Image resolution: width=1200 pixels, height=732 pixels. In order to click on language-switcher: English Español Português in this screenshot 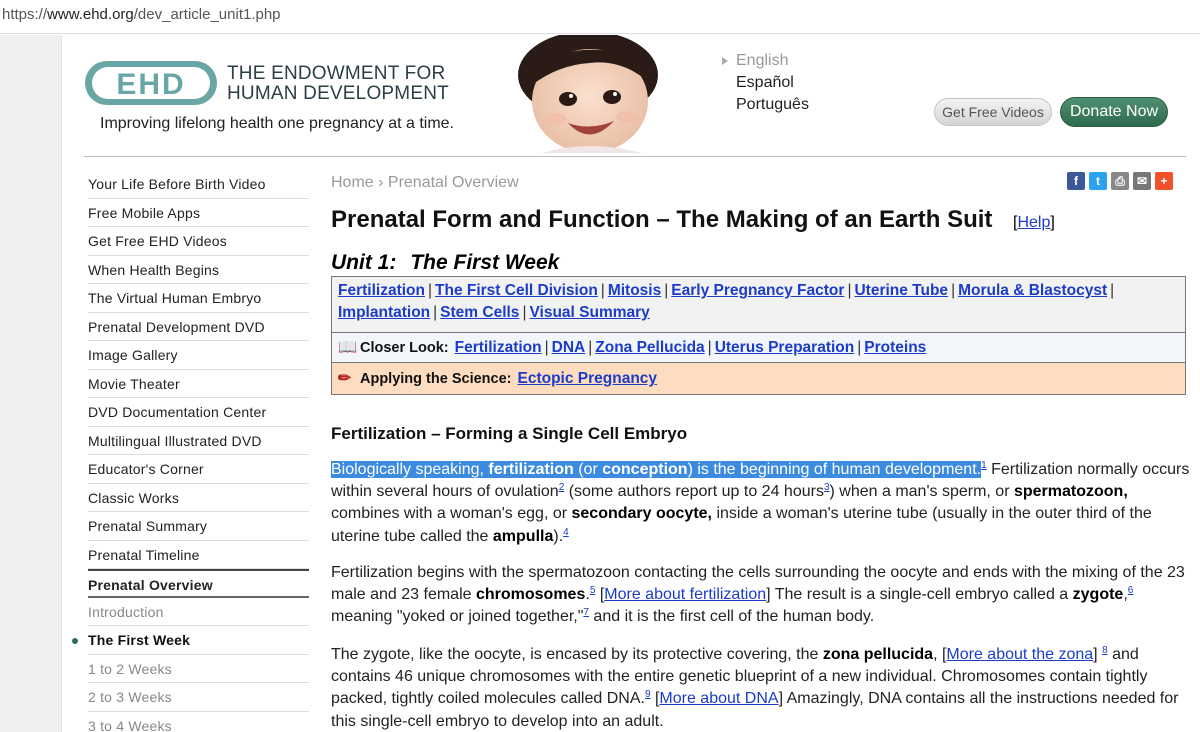, I will do `click(764, 83)`.